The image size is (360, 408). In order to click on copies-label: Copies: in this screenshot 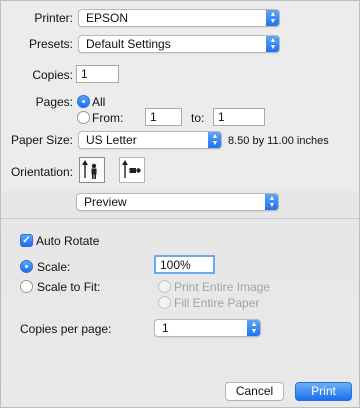, I will do `click(52, 75)`.